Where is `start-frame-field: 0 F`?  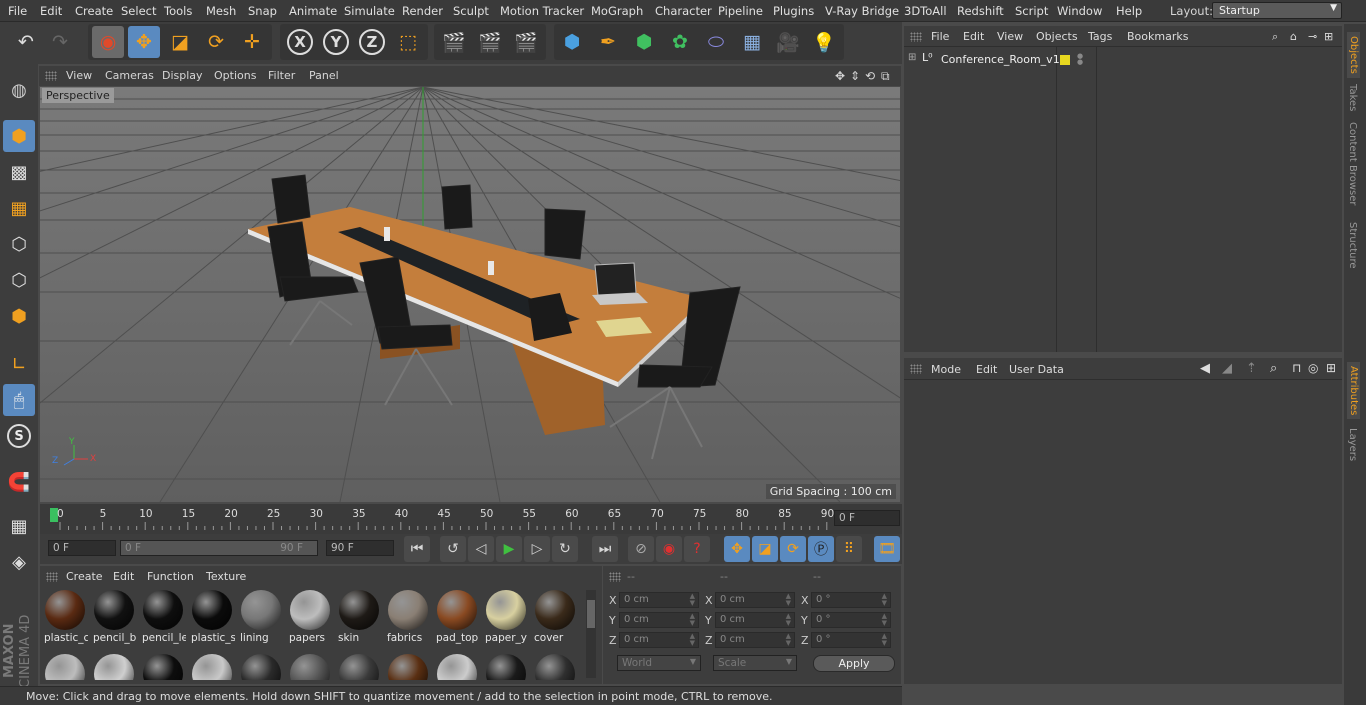 start-frame-field: 0 F is located at coordinates (82, 548).